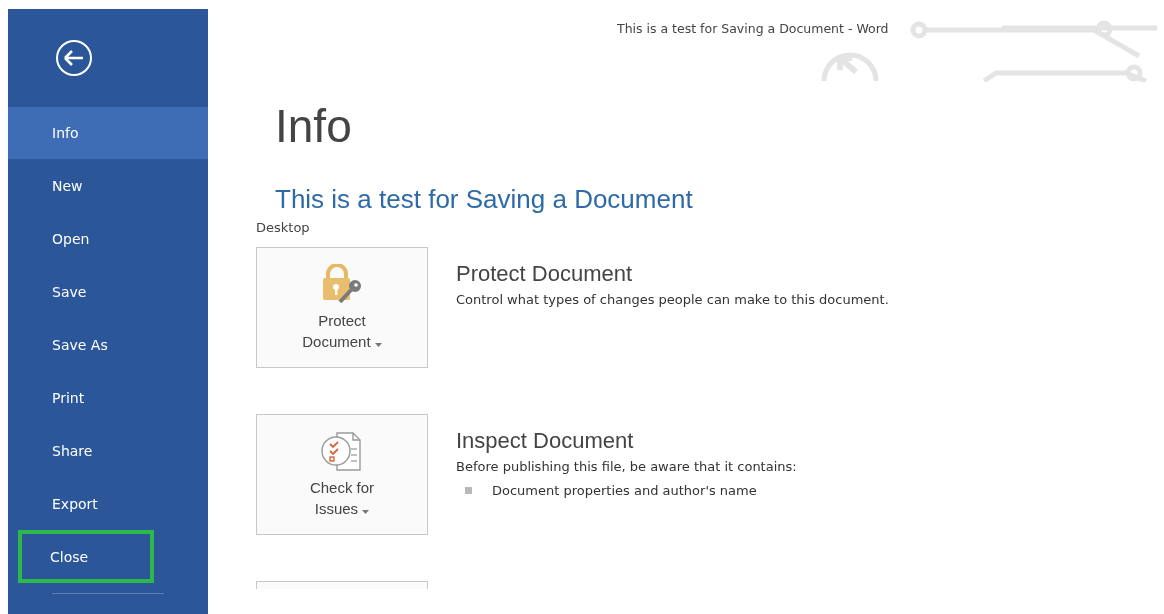 The image size is (1164, 614). I want to click on window-title: This is a test for Saving a Document - Word, so click(753, 29).